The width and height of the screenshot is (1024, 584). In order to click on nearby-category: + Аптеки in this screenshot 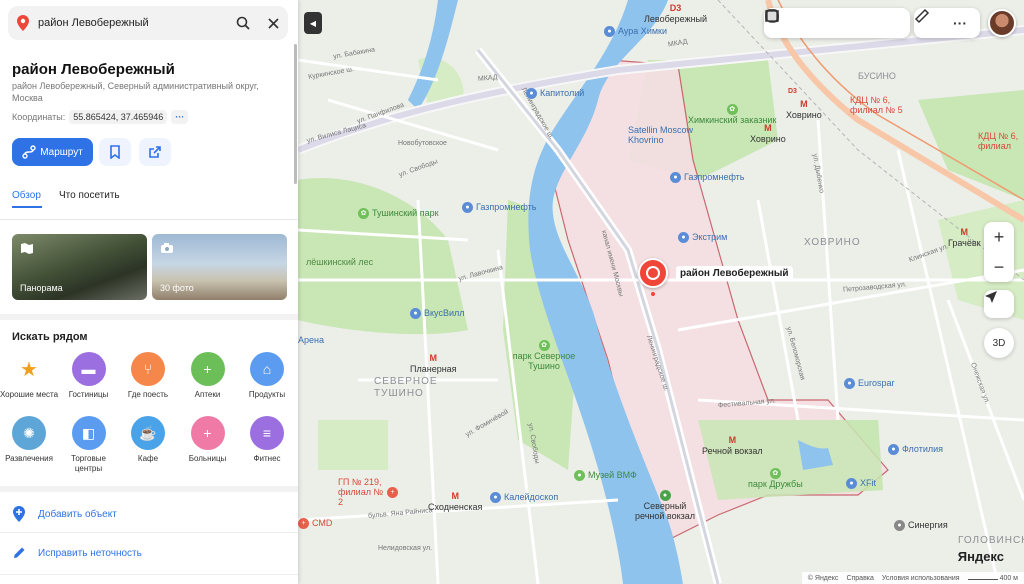, I will do `click(208, 376)`.